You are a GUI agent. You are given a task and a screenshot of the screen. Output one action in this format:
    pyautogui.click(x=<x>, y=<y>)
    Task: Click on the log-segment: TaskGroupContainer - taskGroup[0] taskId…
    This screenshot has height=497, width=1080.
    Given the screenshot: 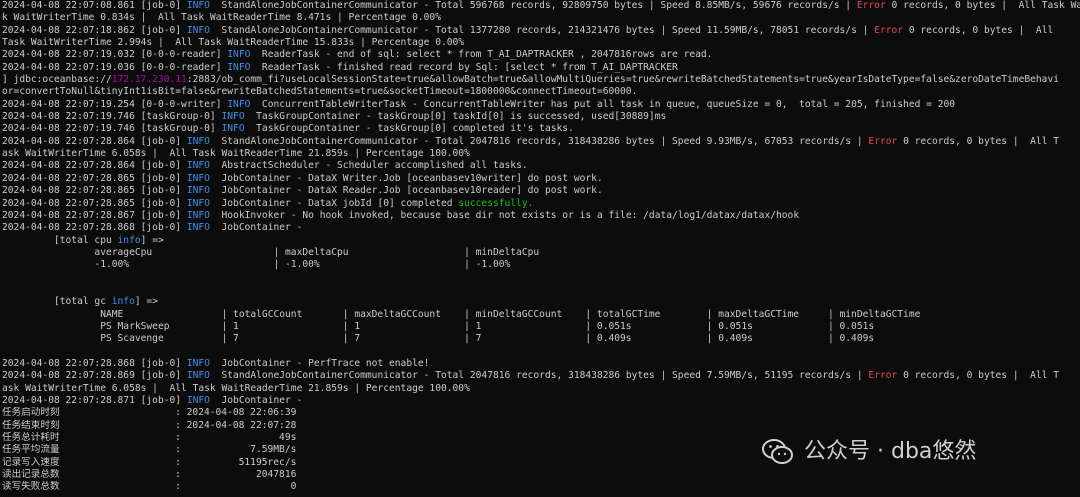 What is the action you would take?
    pyautogui.click(x=455, y=117)
    